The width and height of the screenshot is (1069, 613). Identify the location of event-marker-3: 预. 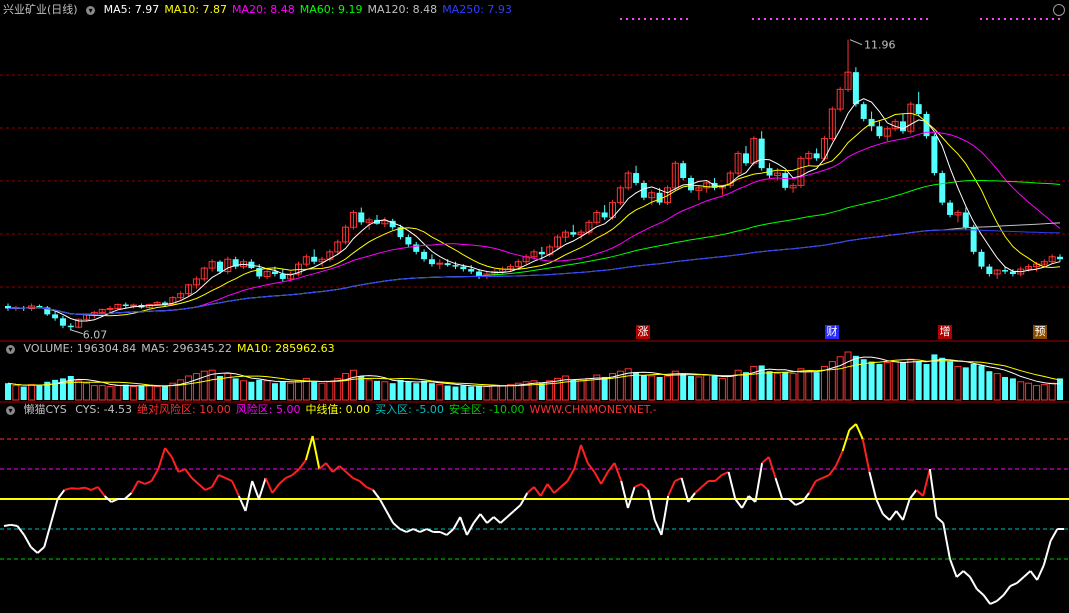
(1040, 332).